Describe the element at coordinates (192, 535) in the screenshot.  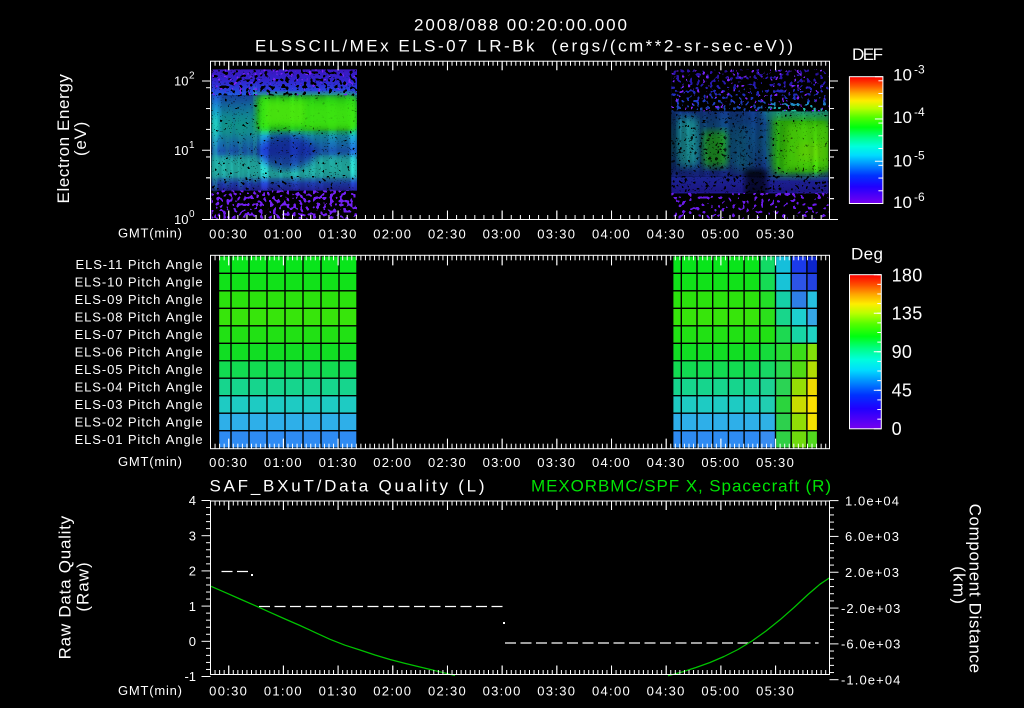
I see `svg-text: 3` at that location.